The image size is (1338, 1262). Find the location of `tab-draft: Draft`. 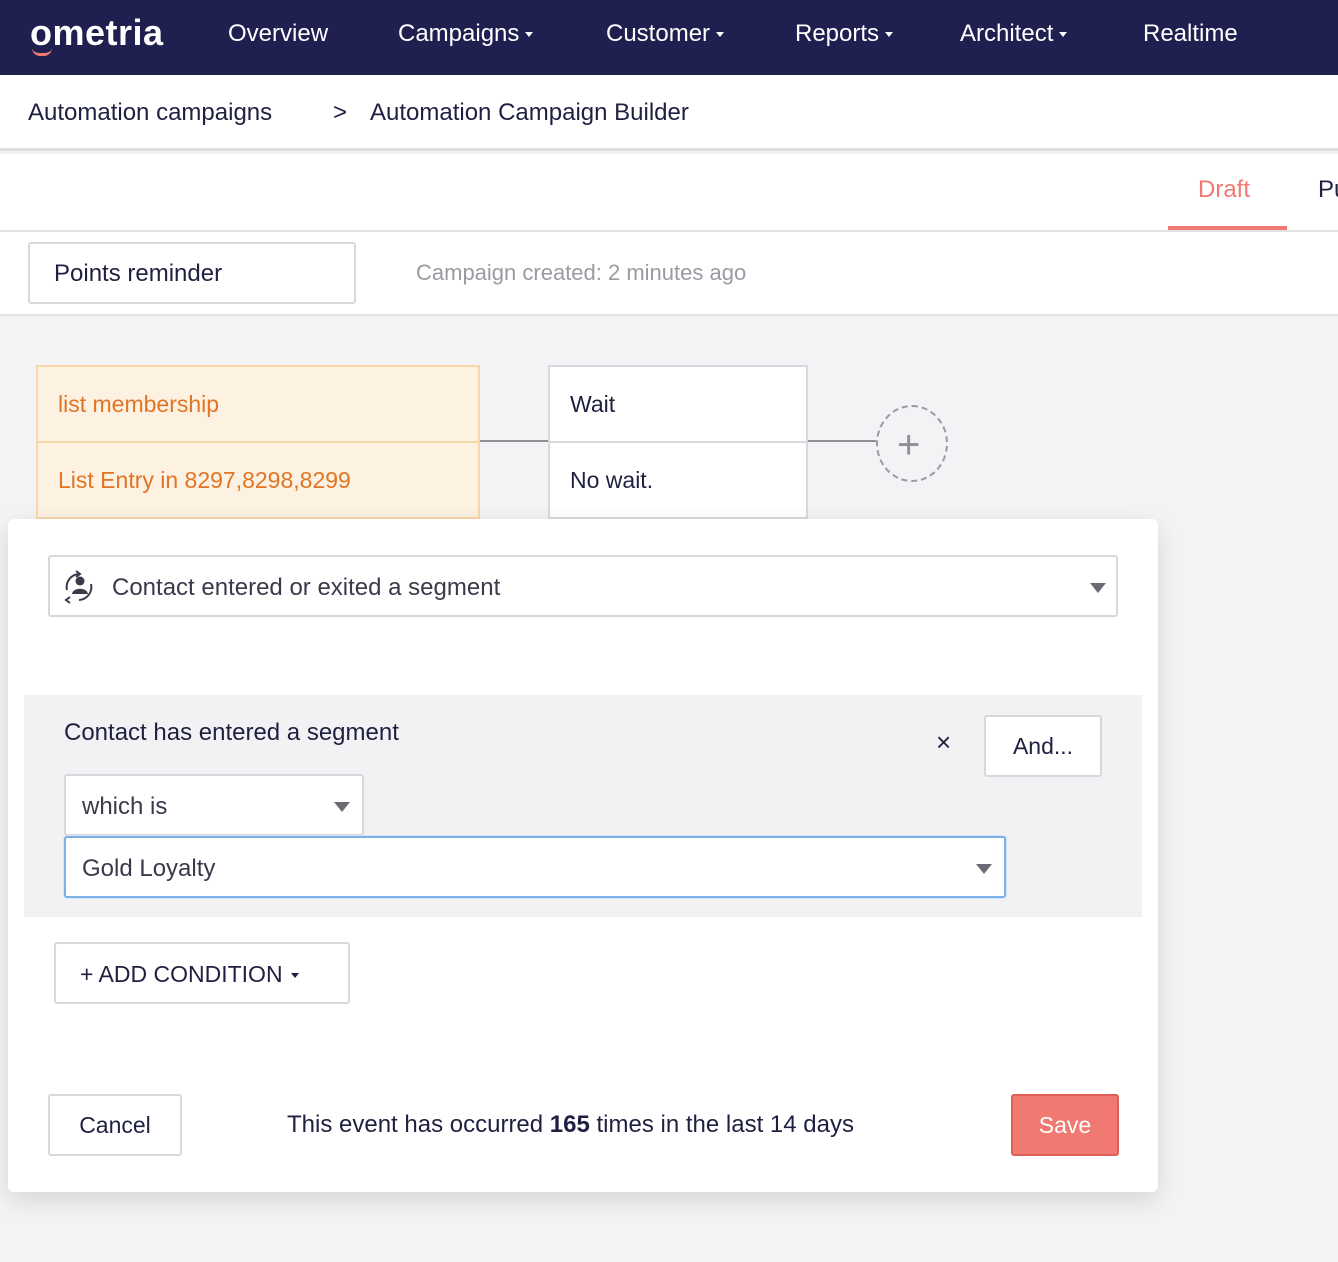

tab-draft: Draft is located at coordinates (1224, 190).